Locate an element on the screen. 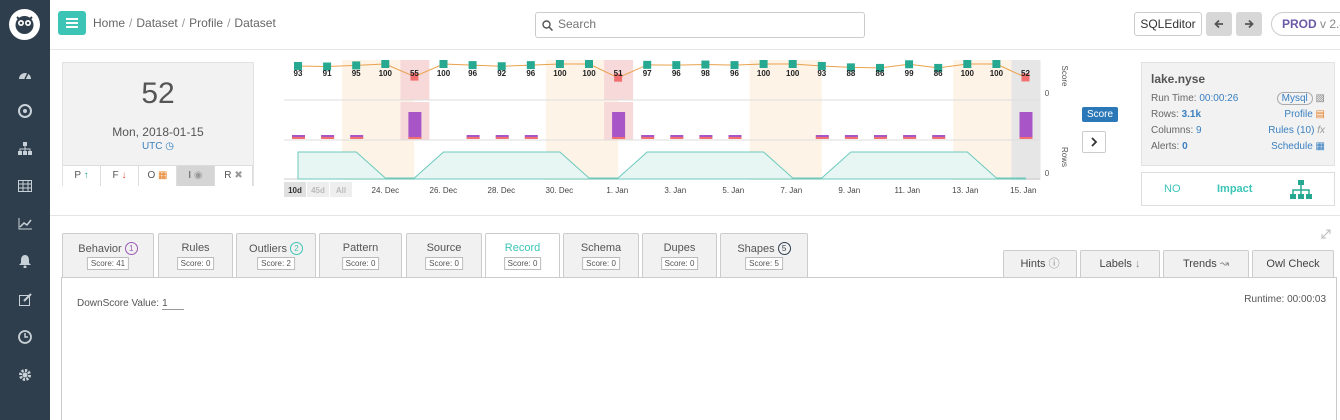  tab-hints-label: Hints is located at coordinates (1033, 264).